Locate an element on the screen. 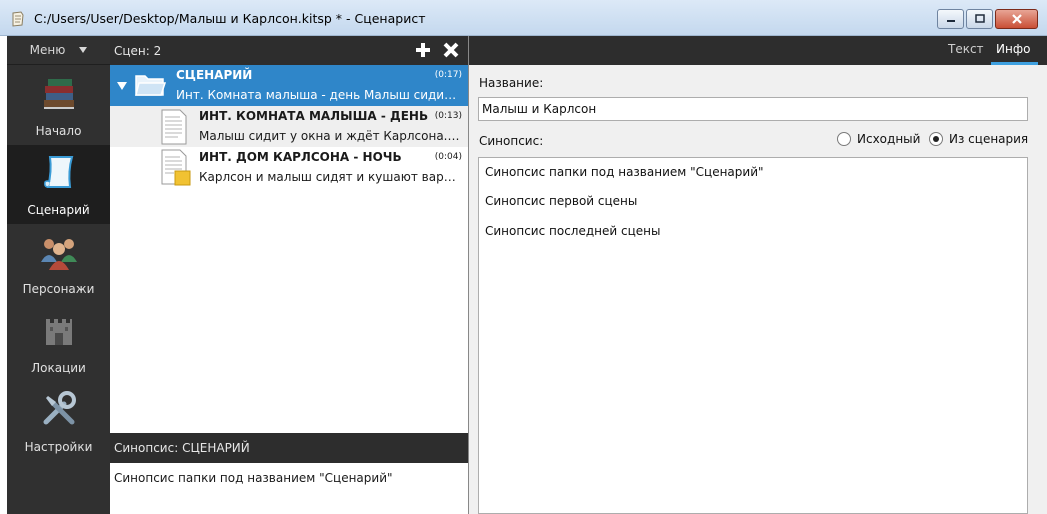  radio-source-label: Исходный is located at coordinates (889, 139).